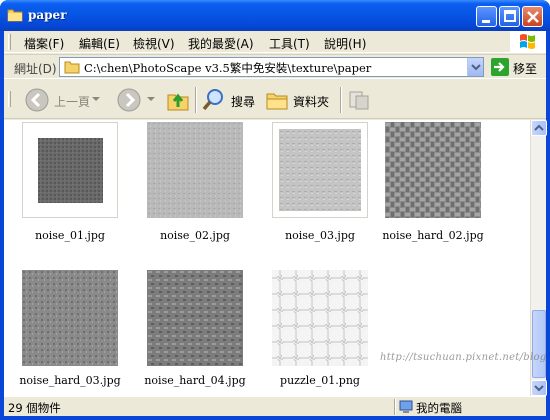 The width and height of the screenshot is (550, 420). I want to click on maximize-icon, so click(510, 16).